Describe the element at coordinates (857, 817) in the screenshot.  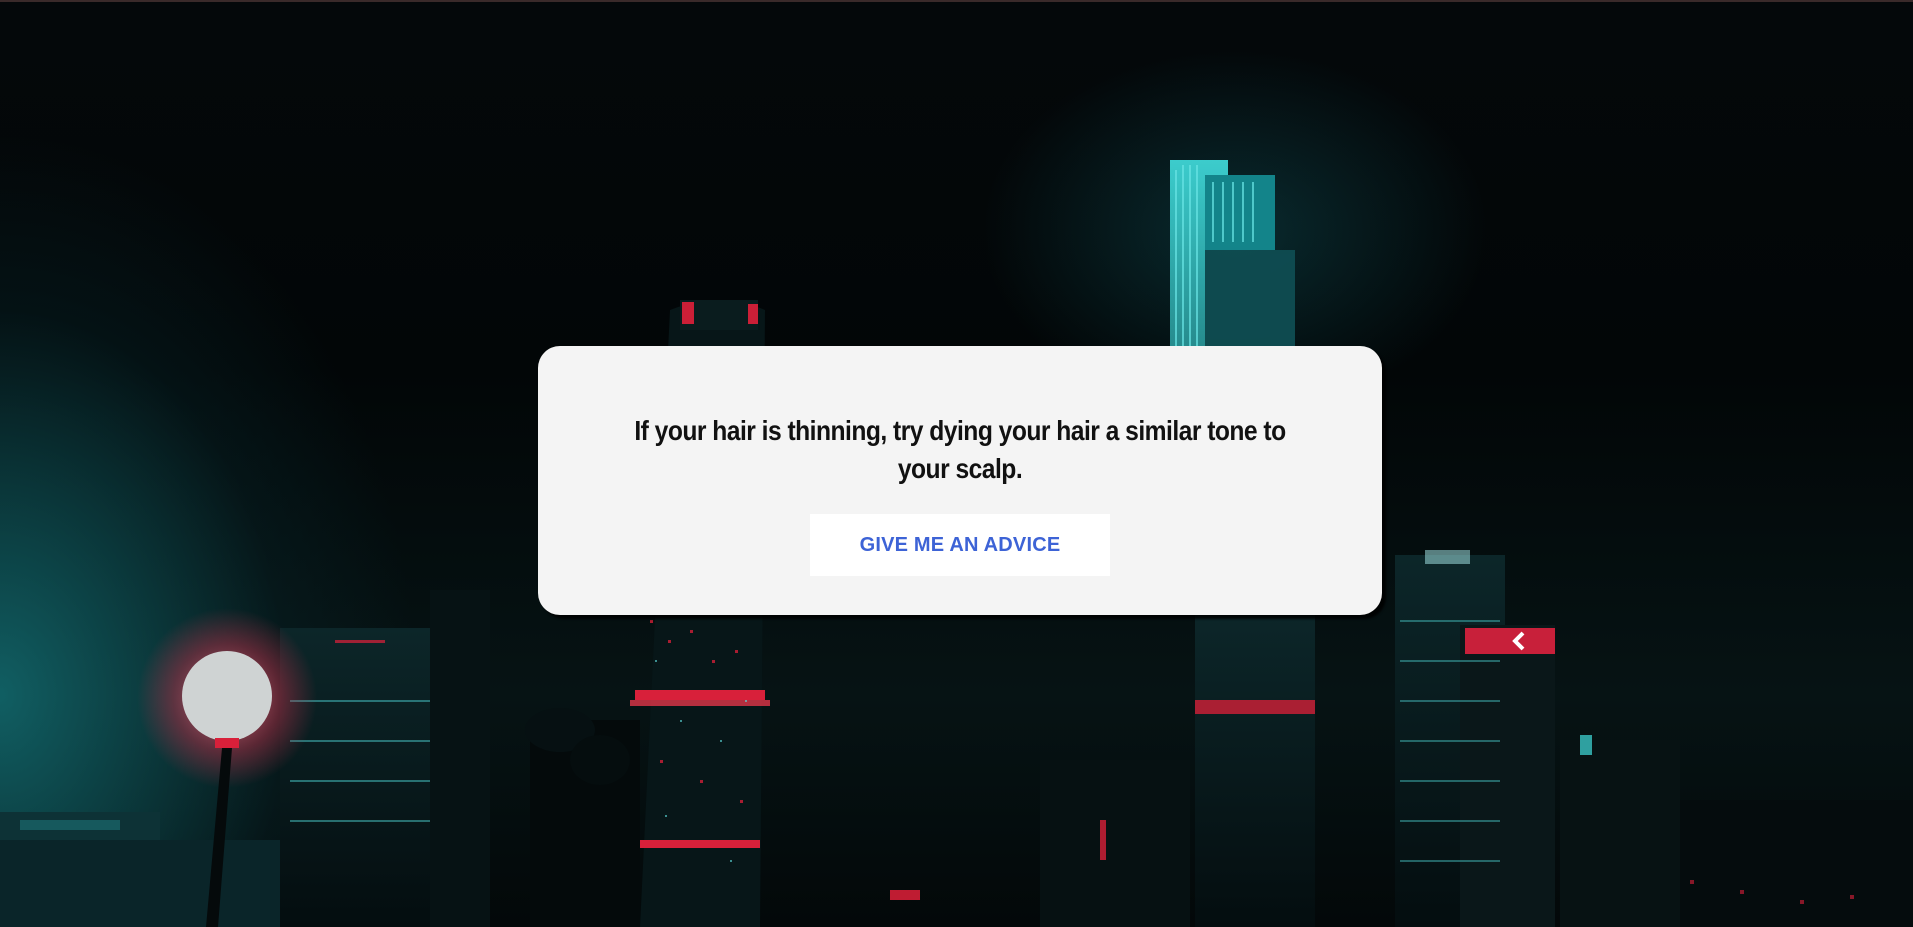
I see `center-buildings` at that location.